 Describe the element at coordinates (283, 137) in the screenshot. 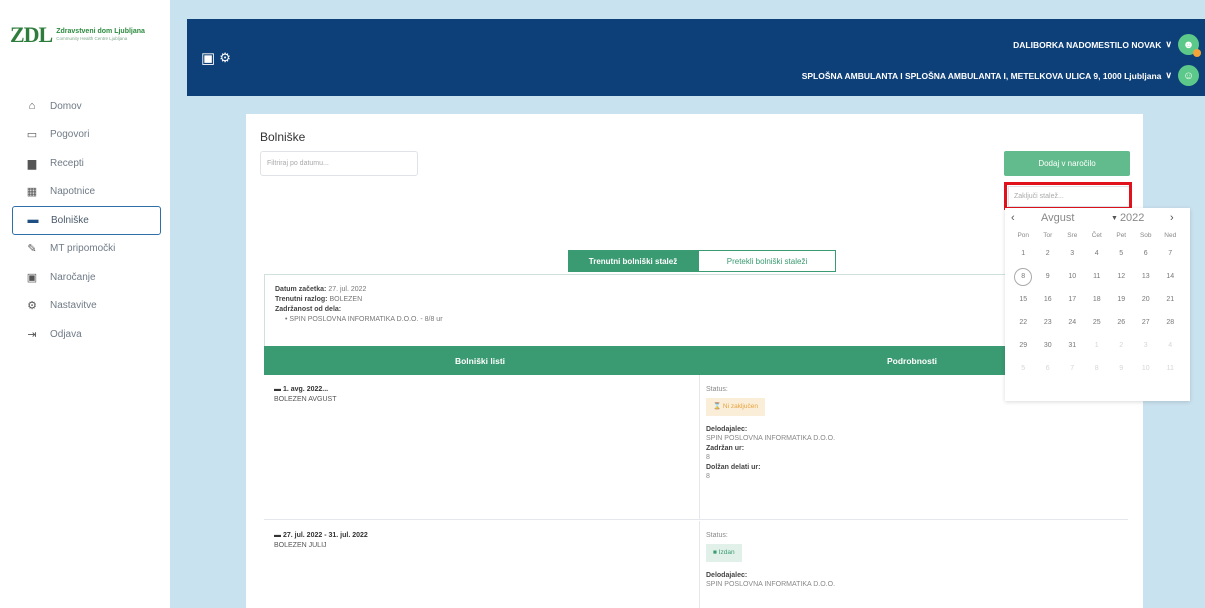

I see `page-title: Bolniške` at that location.